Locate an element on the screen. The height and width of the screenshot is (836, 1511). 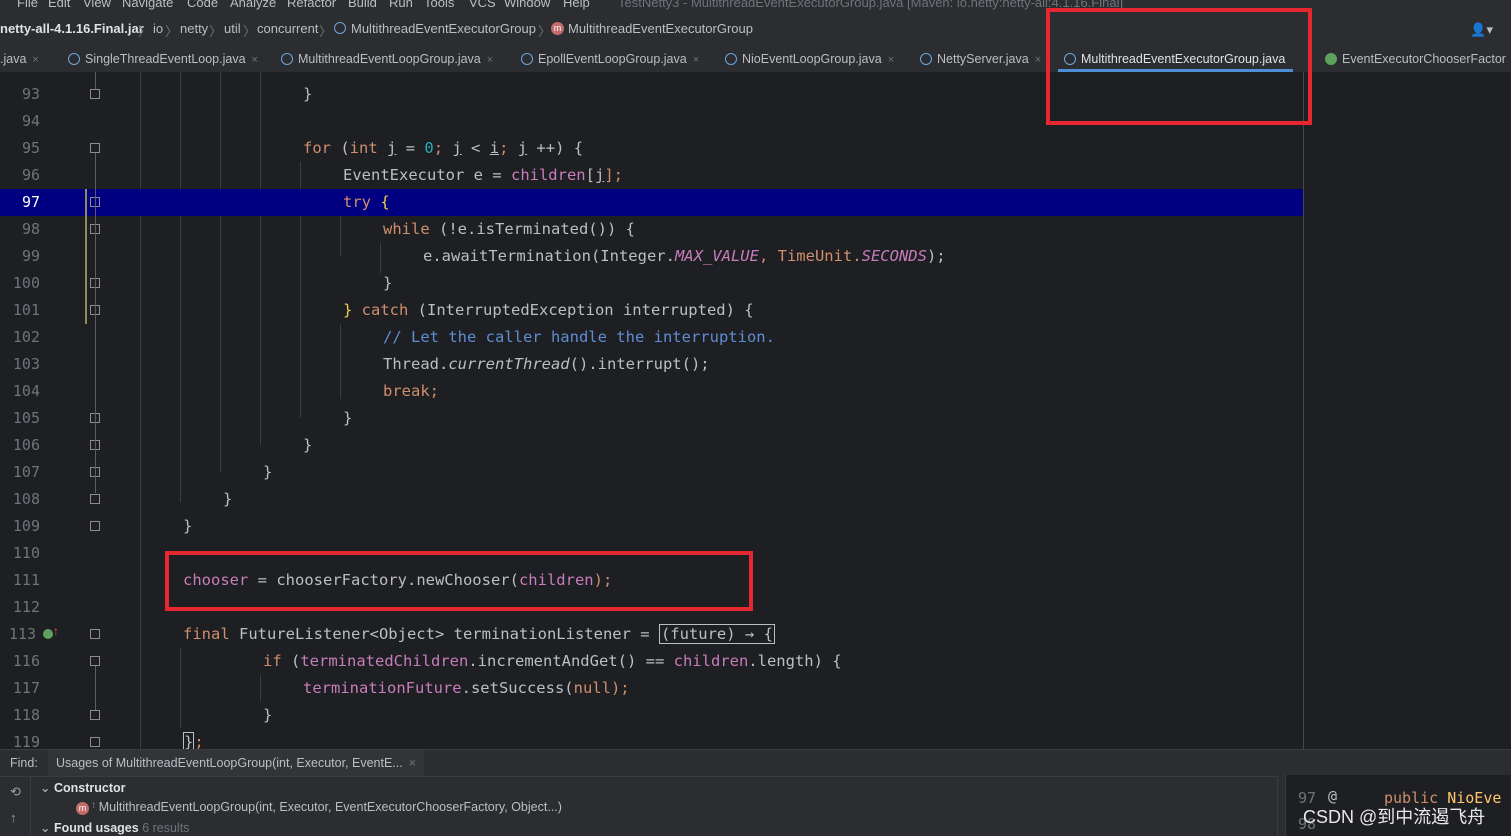
tab-java: .java × is located at coordinates (19, 59).